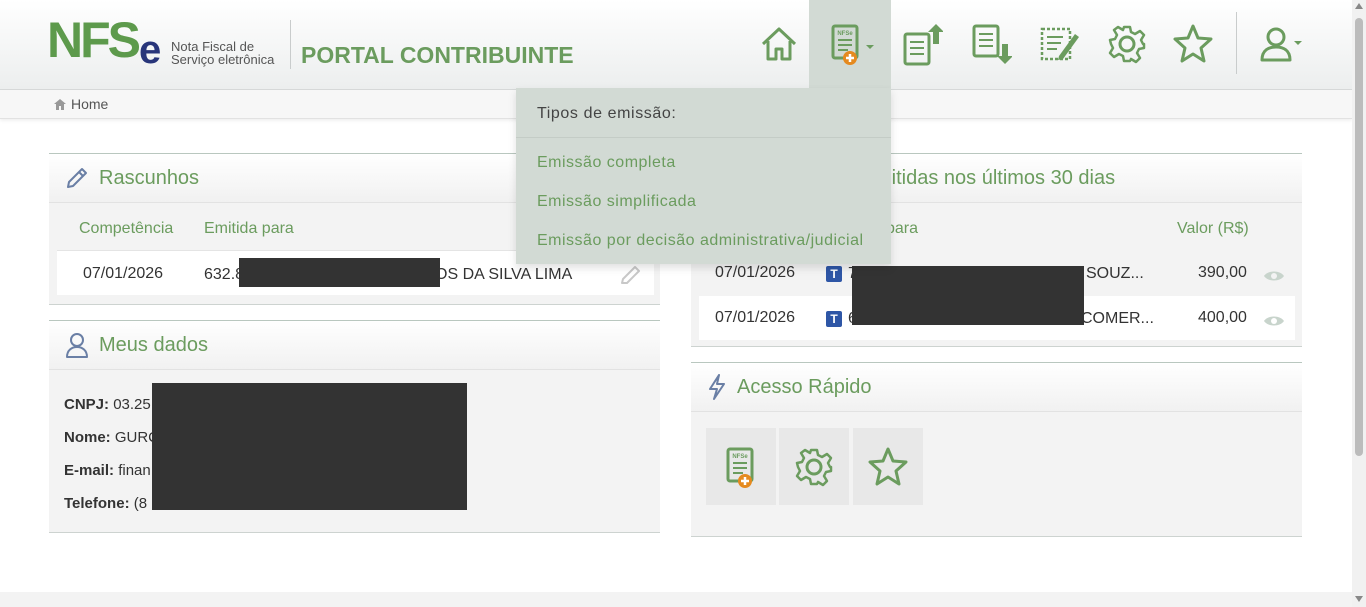 This screenshot has width=1366, height=607. I want to click on nav-favorites-button, so click(1193, 44).